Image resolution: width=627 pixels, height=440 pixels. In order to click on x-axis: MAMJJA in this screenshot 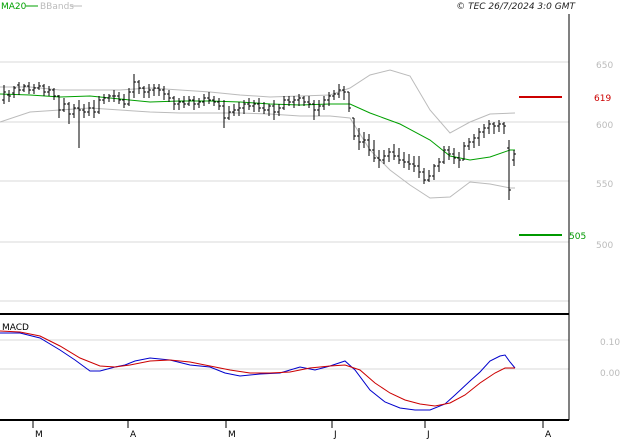, I will do `click(284, 429)`.